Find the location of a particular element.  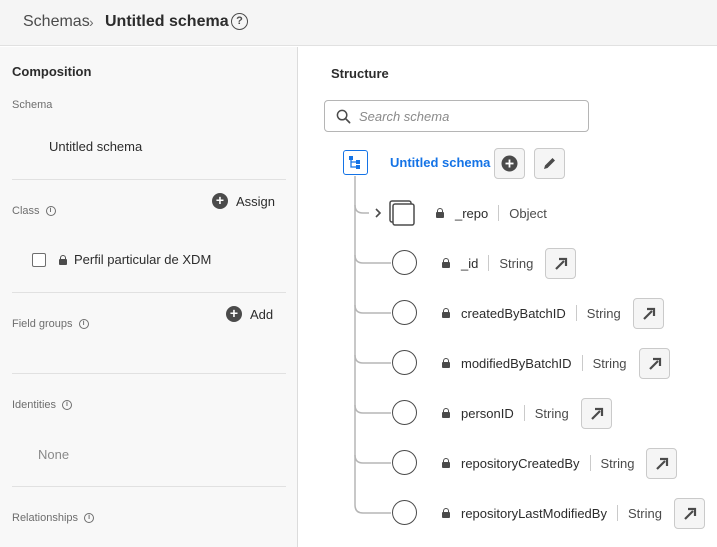

object-stack-icon is located at coordinates (402, 213).